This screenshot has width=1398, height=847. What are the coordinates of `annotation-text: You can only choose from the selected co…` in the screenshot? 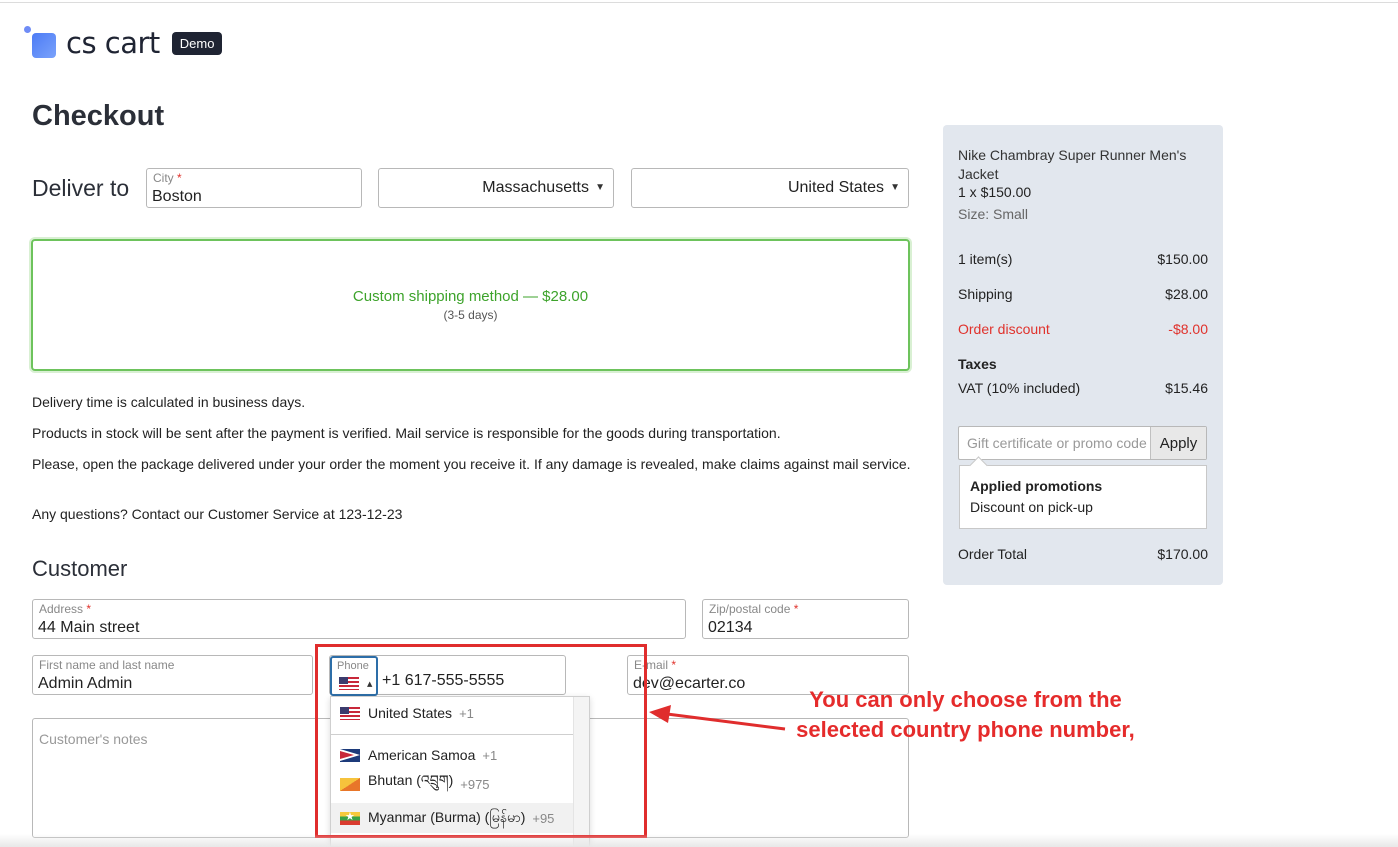 It's located at (965, 714).